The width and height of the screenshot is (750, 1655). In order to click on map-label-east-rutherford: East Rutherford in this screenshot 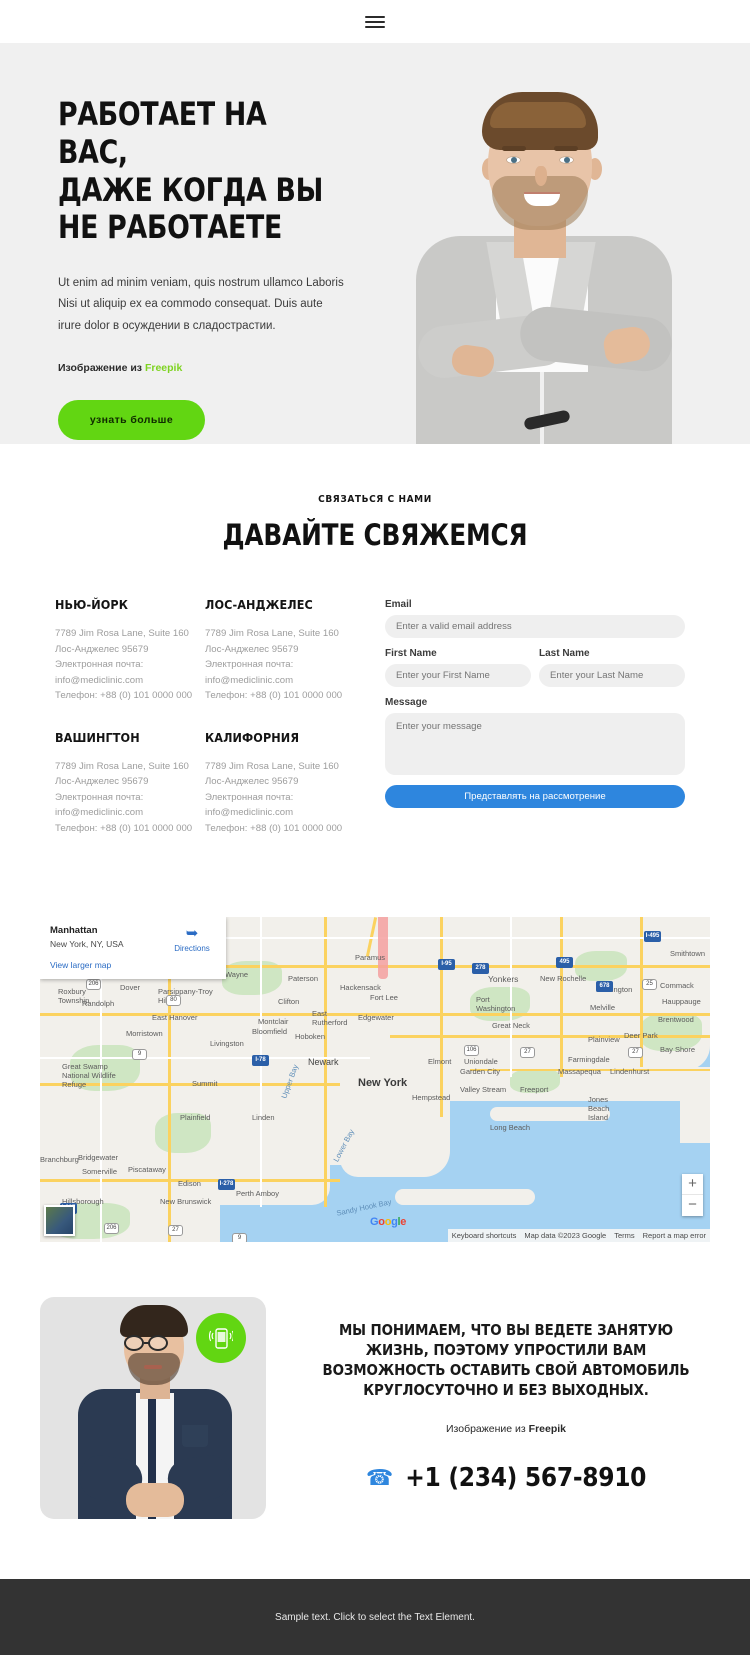, I will do `click(330, 1018)`.